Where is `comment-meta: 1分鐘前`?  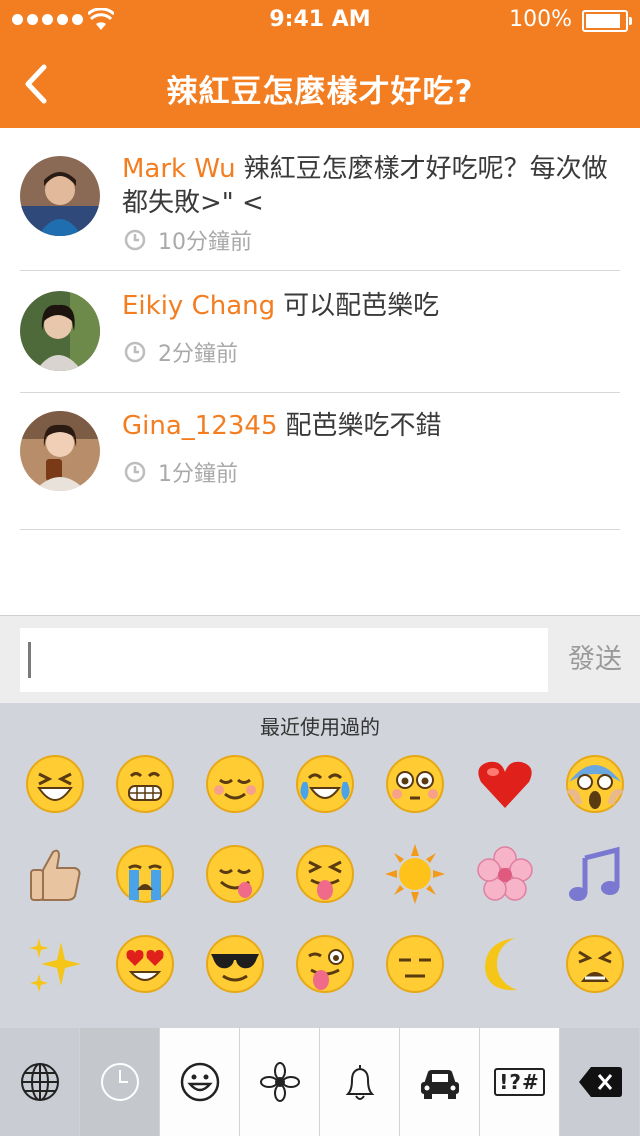
comment-meta: 1分鐘前 is located at coordinates (181, 472).